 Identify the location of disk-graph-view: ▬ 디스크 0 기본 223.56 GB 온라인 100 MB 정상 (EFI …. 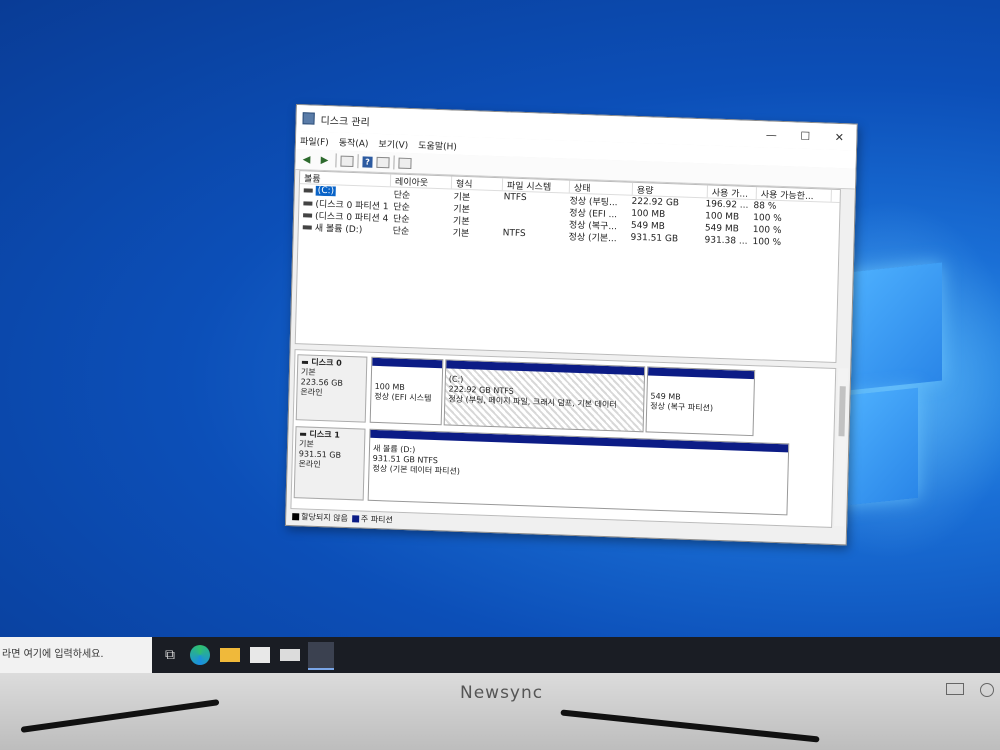
(563, 438).